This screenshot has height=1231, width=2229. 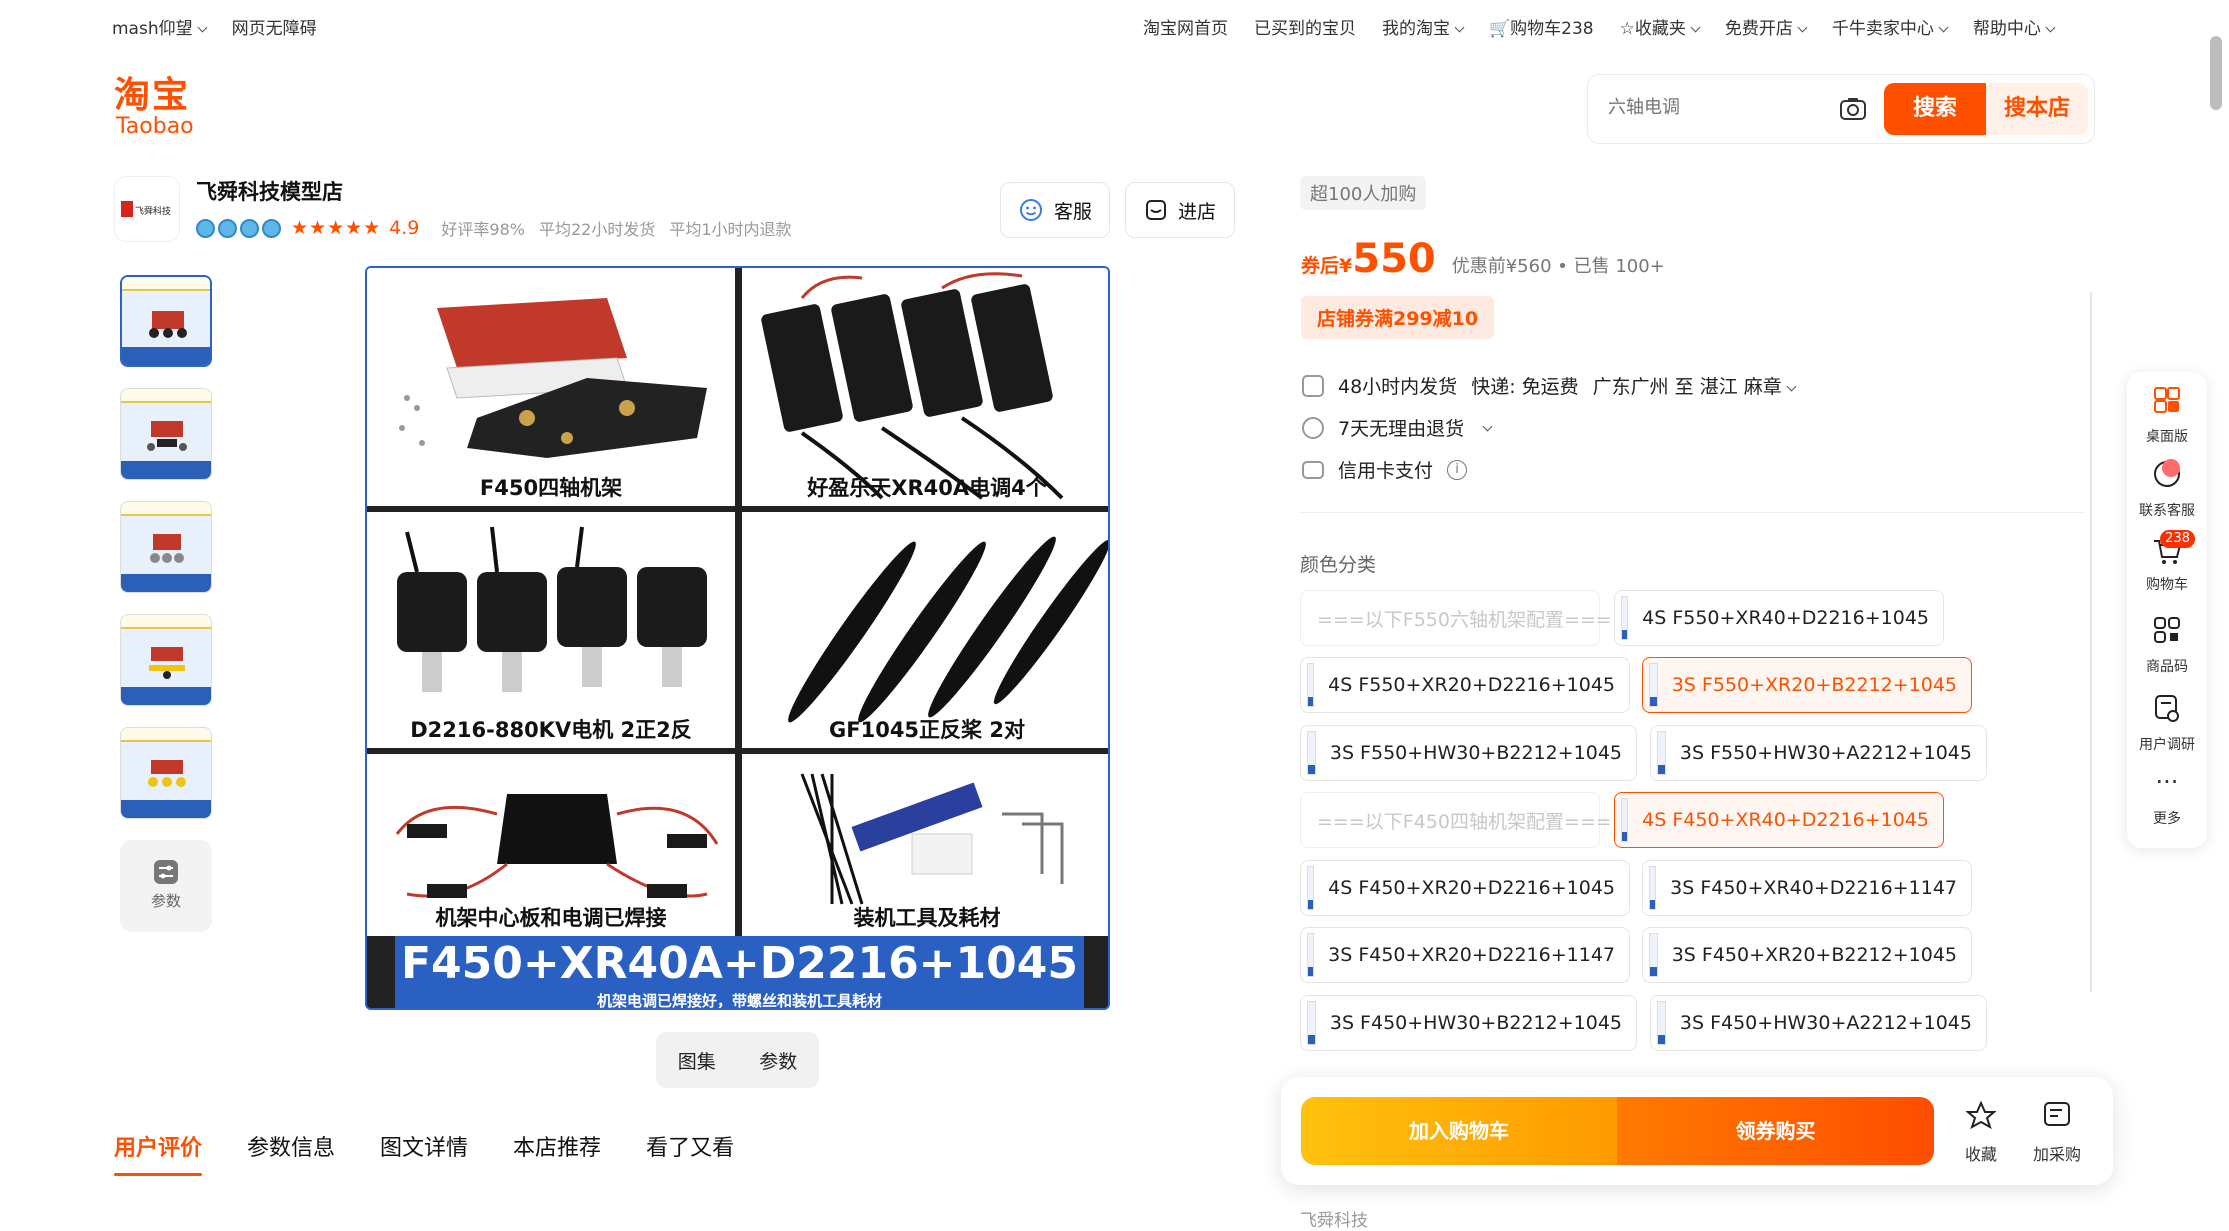 I want to click on shop-ship-time: 平均22小时发货, so click(x=597, y=229).